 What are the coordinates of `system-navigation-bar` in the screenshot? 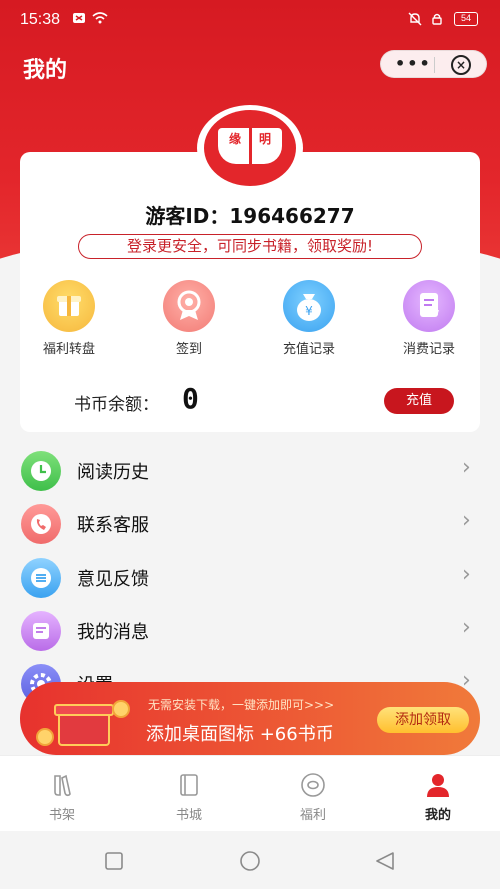 It's located at (250, 860).